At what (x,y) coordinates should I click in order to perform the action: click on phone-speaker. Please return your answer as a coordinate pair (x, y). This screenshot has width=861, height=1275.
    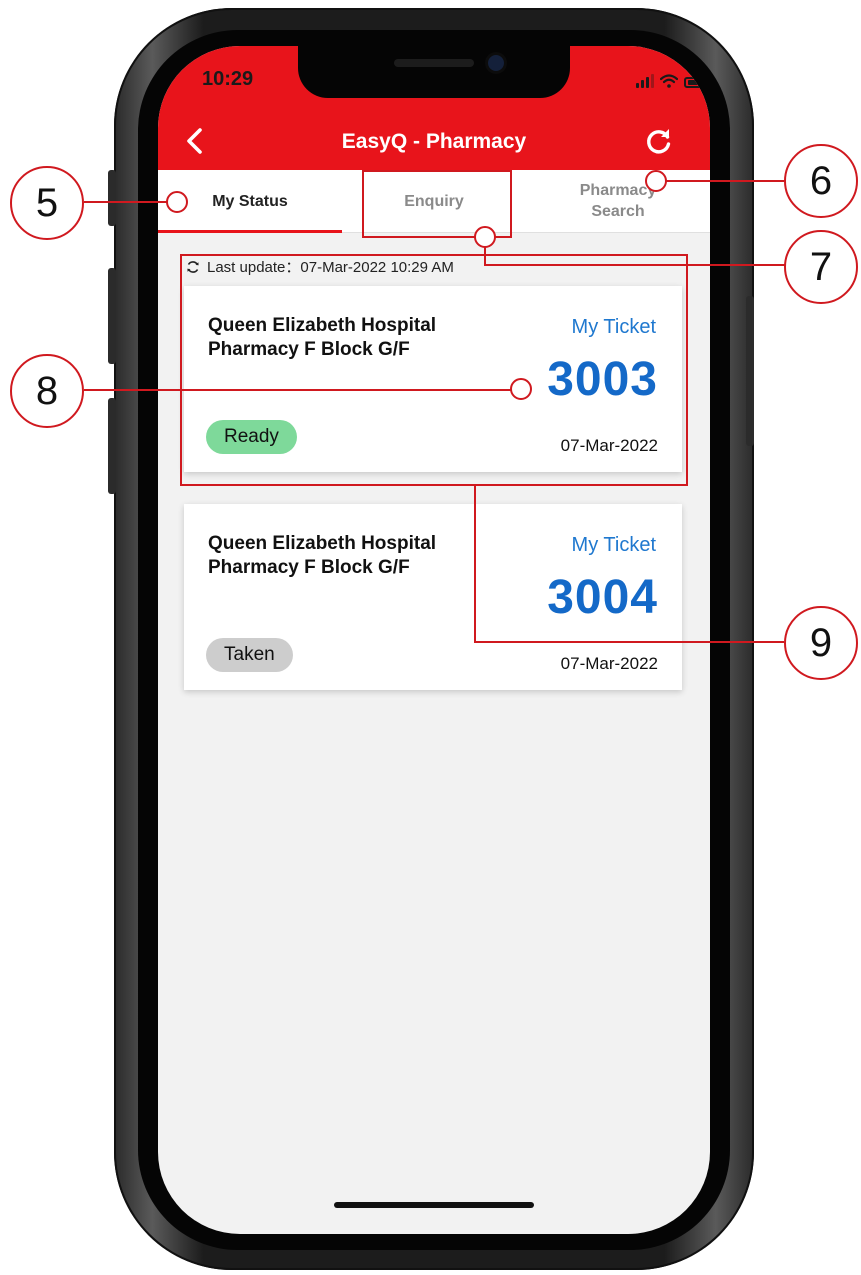
    Looking at the image, I should click on (434, 63).